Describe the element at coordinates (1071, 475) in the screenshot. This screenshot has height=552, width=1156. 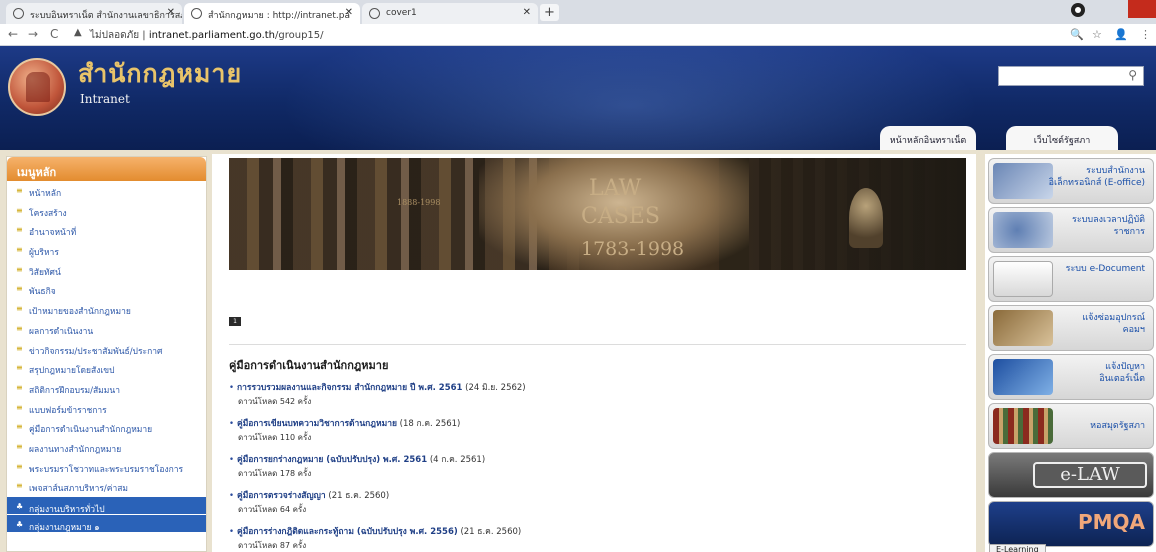
I see `elaw-button: e-LAW` at that location.